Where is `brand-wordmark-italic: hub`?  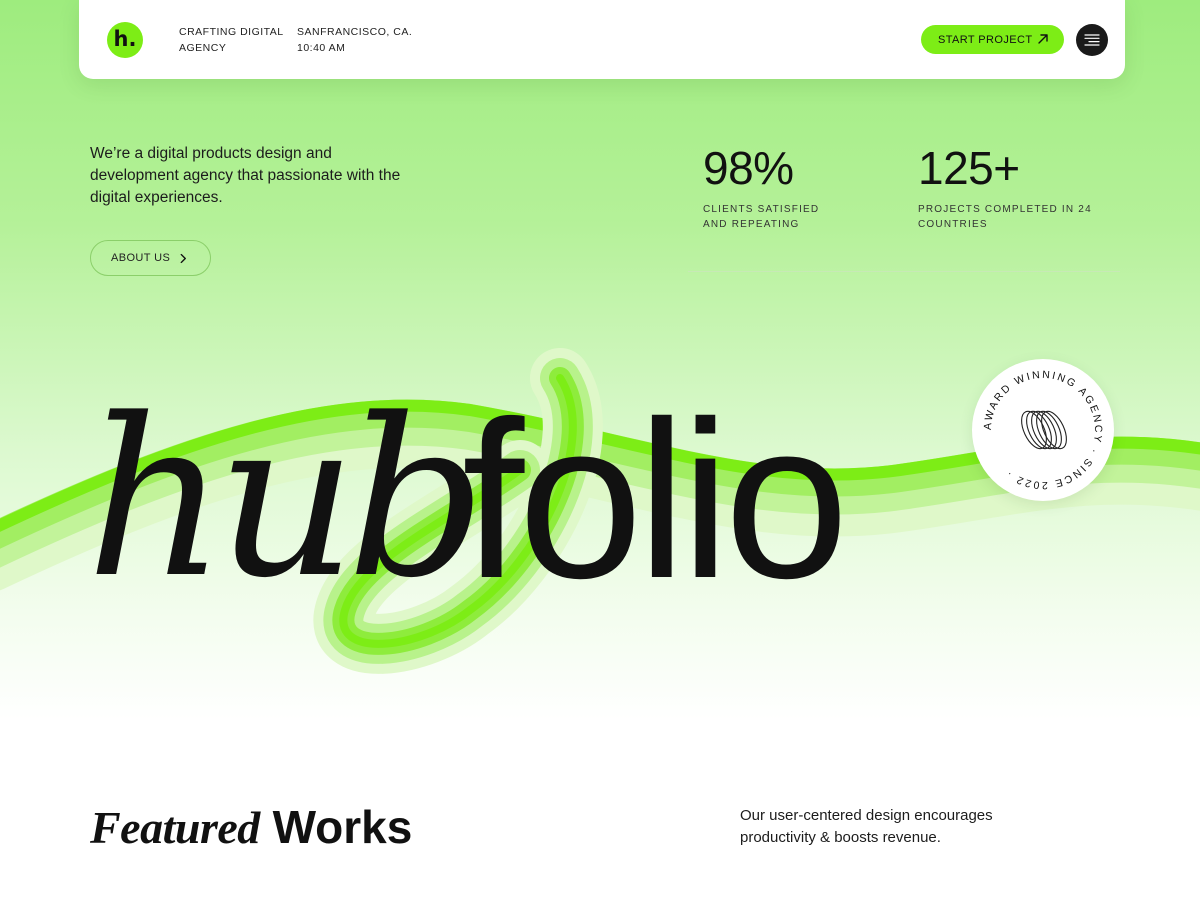
brand-wordmark-italic: hub is located at coordinates (286, 499).